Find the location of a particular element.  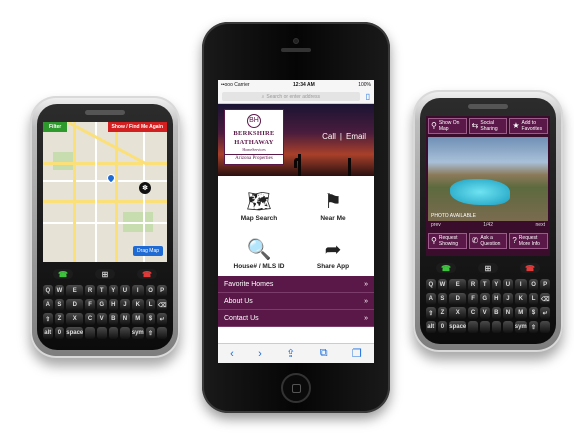

filter-button: Filter is located at coordinates (55, 127).